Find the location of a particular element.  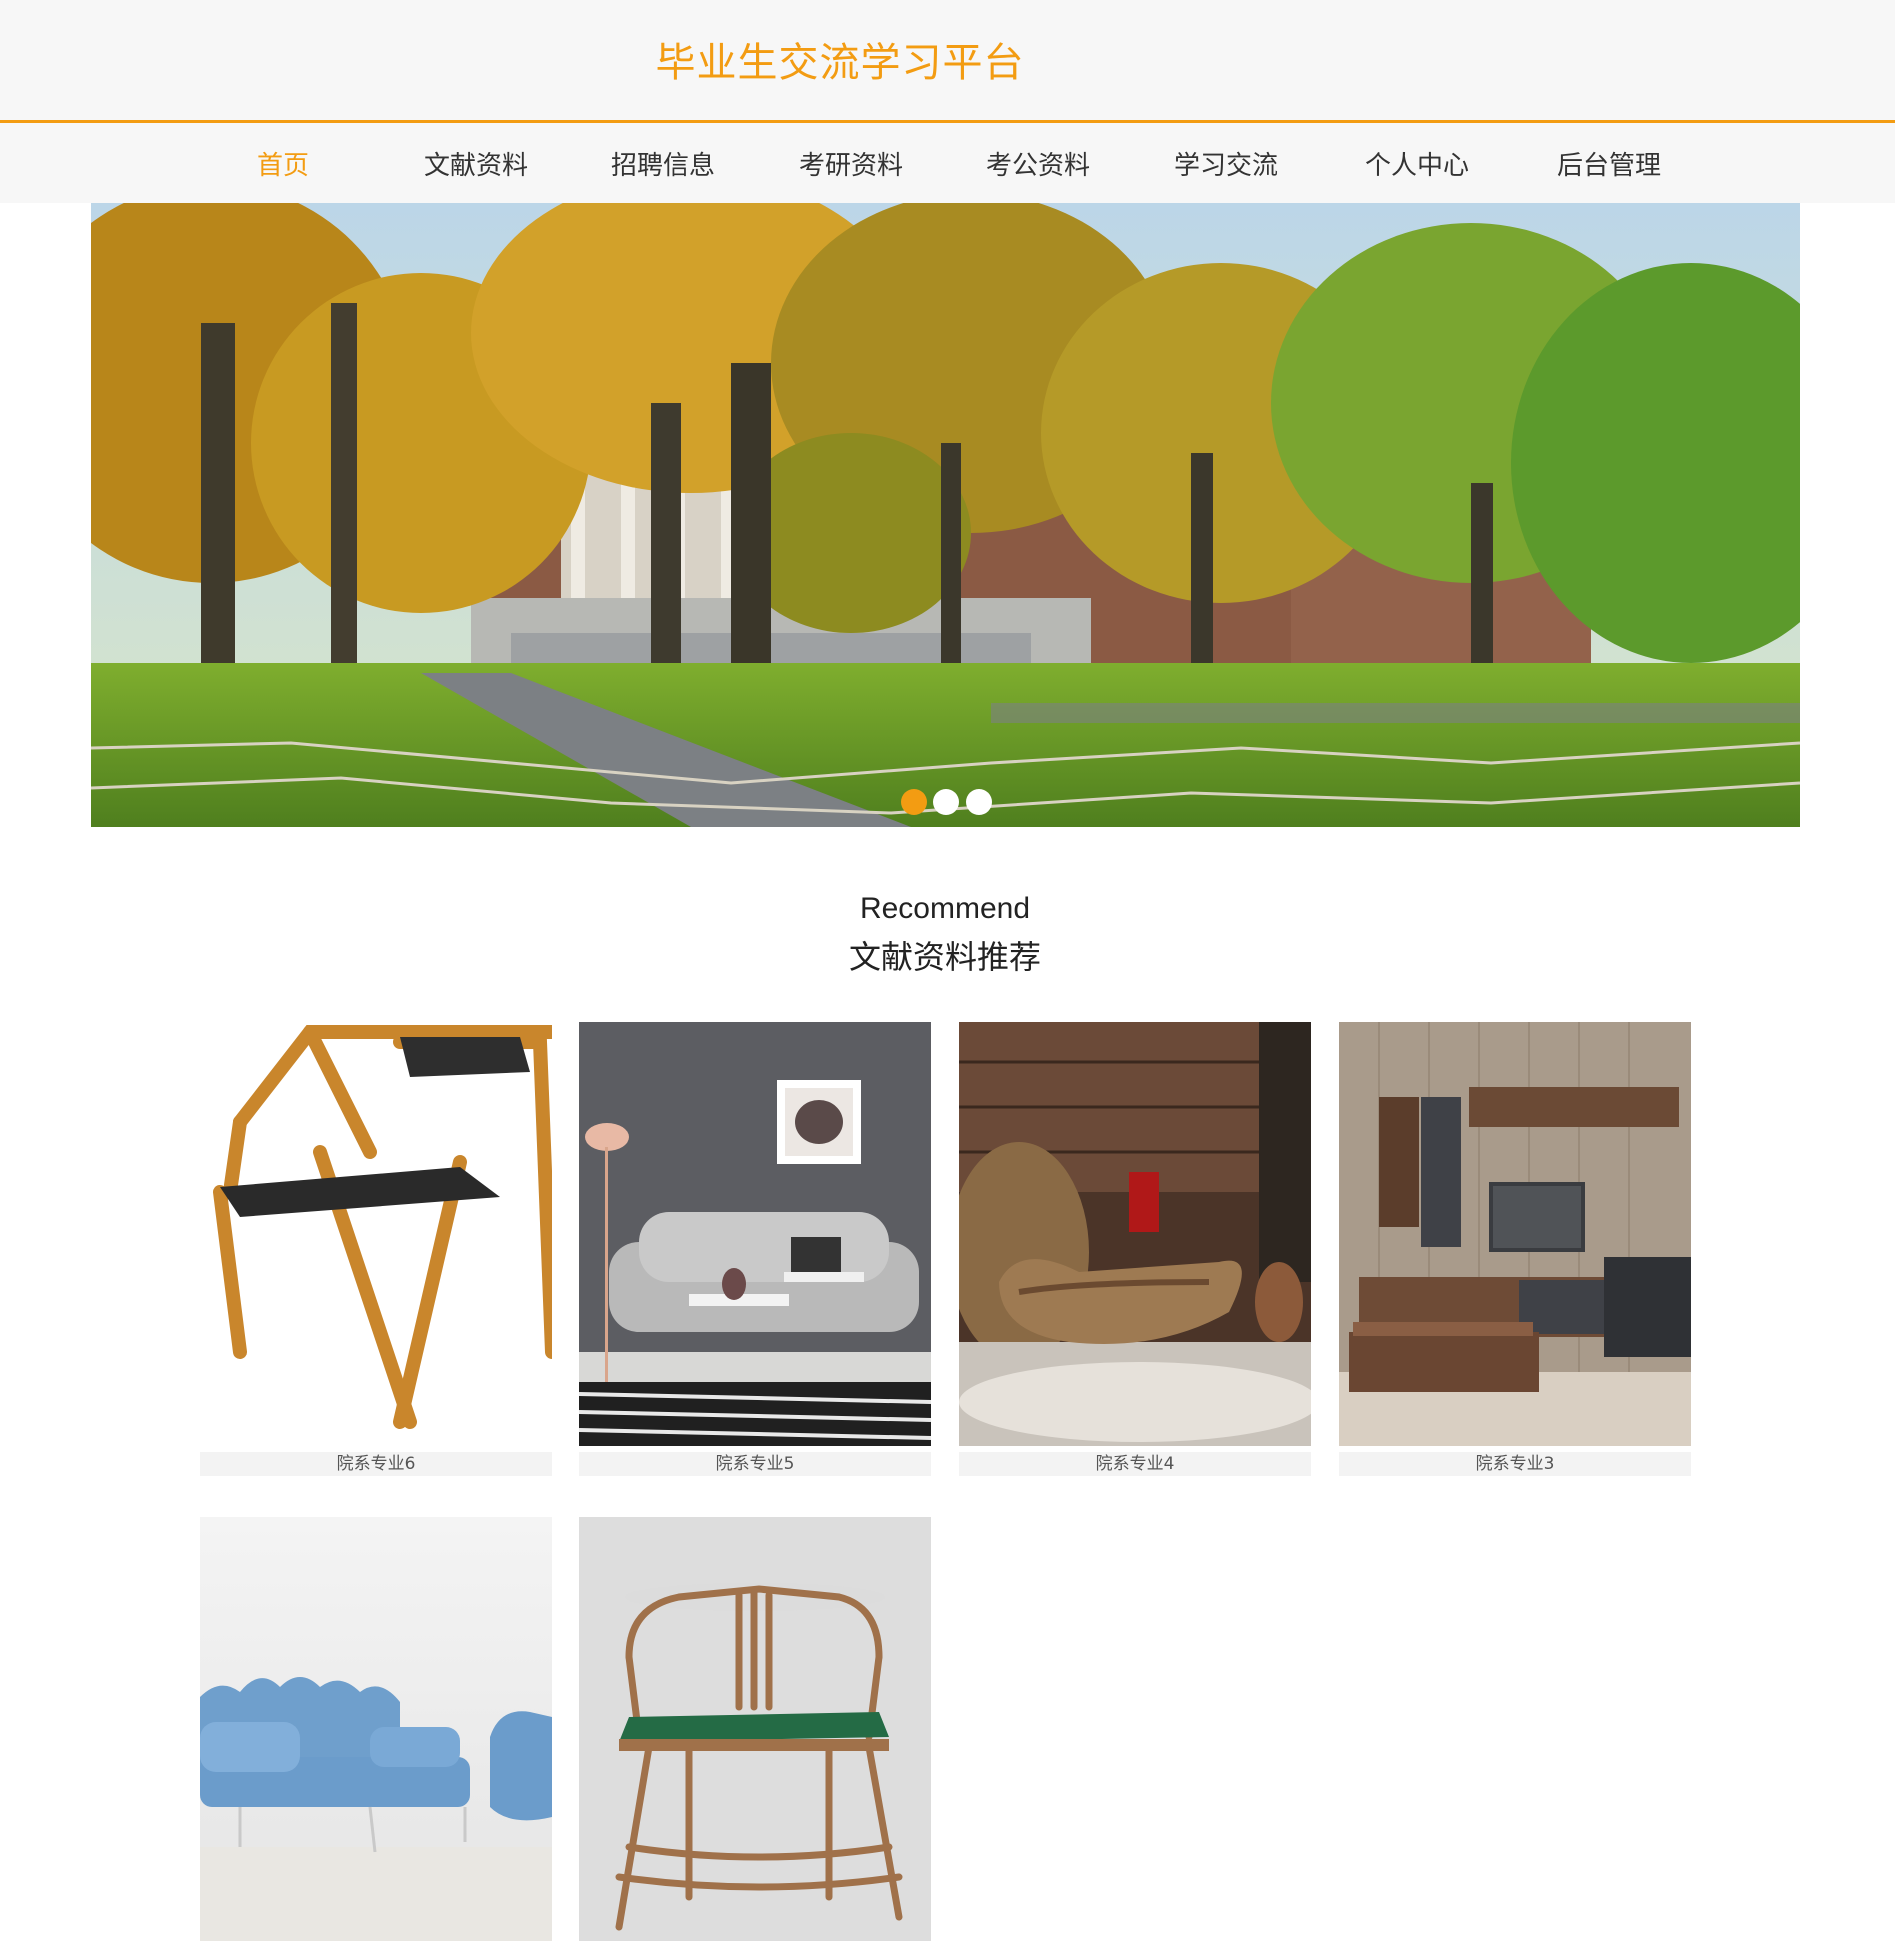

recommend-card: 院系专业4 is located at coordinates (1135, 1249).